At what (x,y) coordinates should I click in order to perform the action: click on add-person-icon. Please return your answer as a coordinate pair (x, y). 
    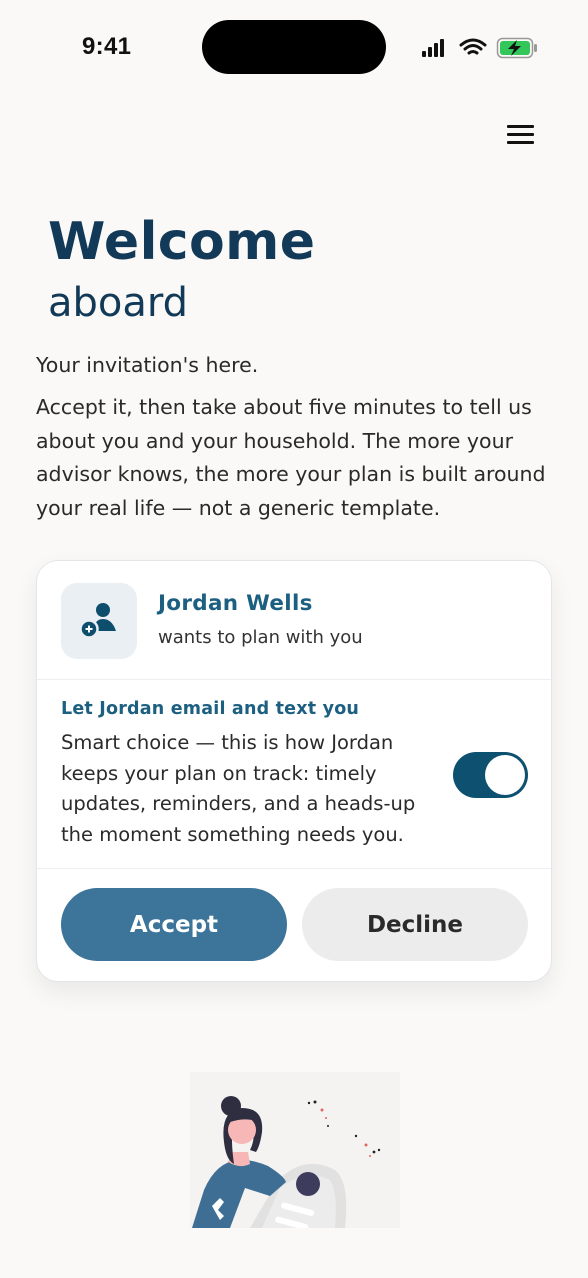
    Looking at the image, I should click on (97, 621).